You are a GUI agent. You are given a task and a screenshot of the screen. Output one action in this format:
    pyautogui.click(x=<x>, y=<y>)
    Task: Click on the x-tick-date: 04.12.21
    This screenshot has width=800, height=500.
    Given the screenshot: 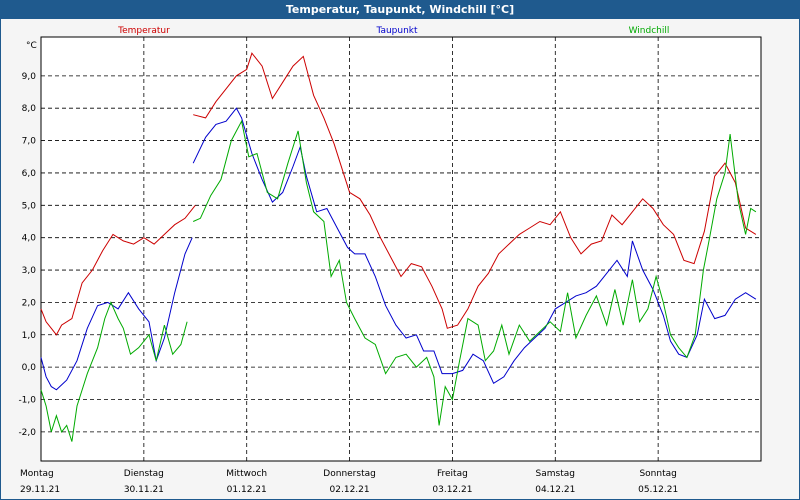 What is the action you would take?
    pyautogui.click(x=555, y=490)
    